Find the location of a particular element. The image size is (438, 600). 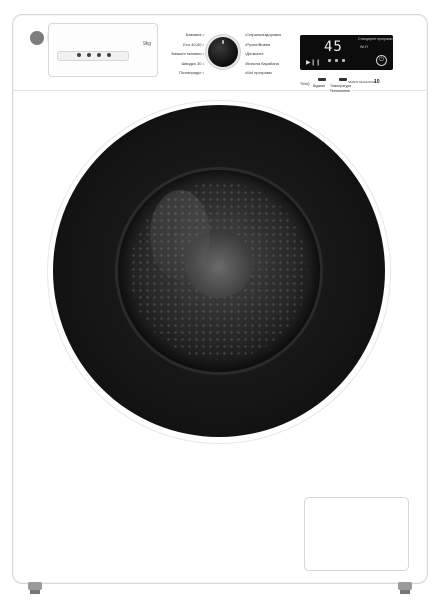

control-panel-divider is located at coordinates (219, 90).